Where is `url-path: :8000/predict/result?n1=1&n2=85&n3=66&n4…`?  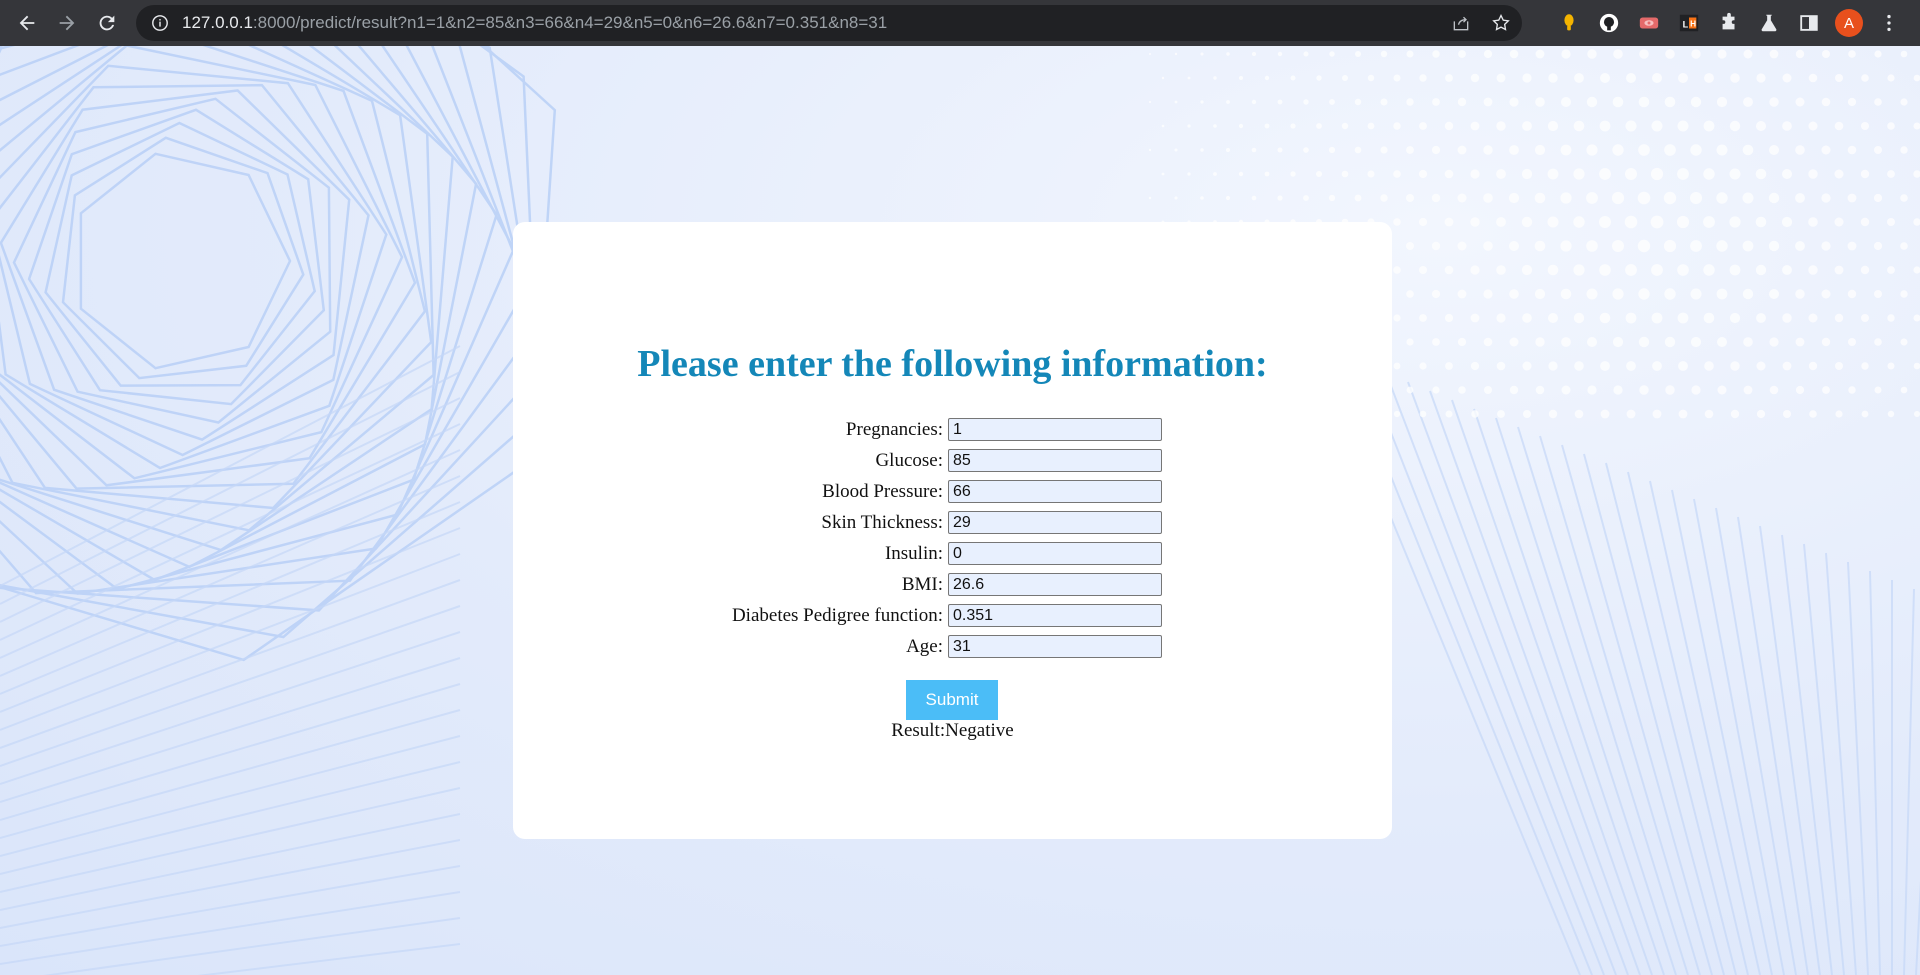
url-path: :8000/predict/result?n1=1&n2=85&n3=66&n4… is located at coordinates (570, 22).